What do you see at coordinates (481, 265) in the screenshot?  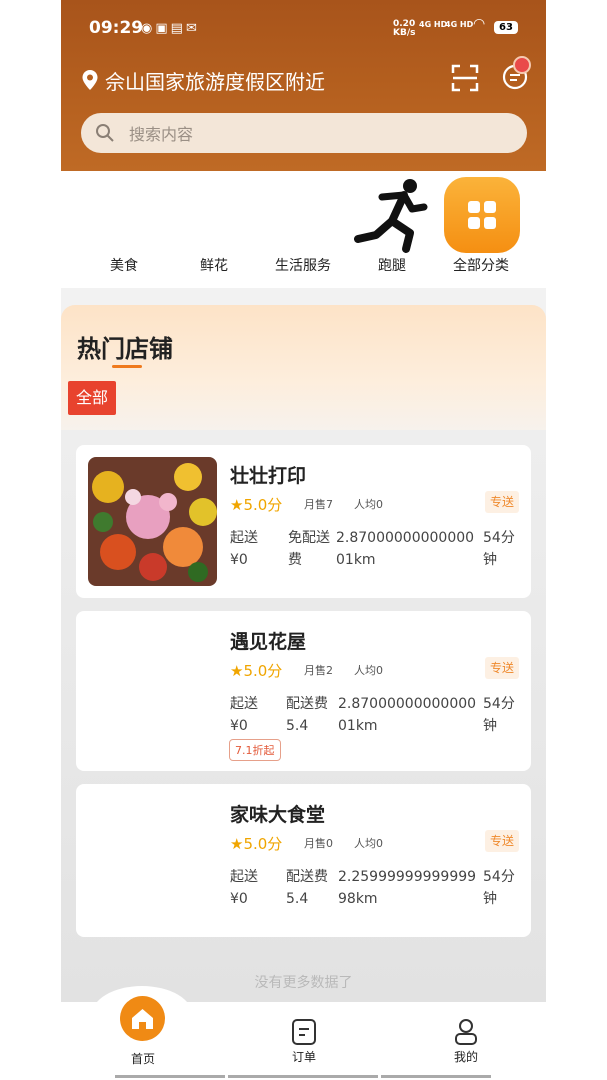 I see `category-all: 全部分类` at bounding box center [481, 265].